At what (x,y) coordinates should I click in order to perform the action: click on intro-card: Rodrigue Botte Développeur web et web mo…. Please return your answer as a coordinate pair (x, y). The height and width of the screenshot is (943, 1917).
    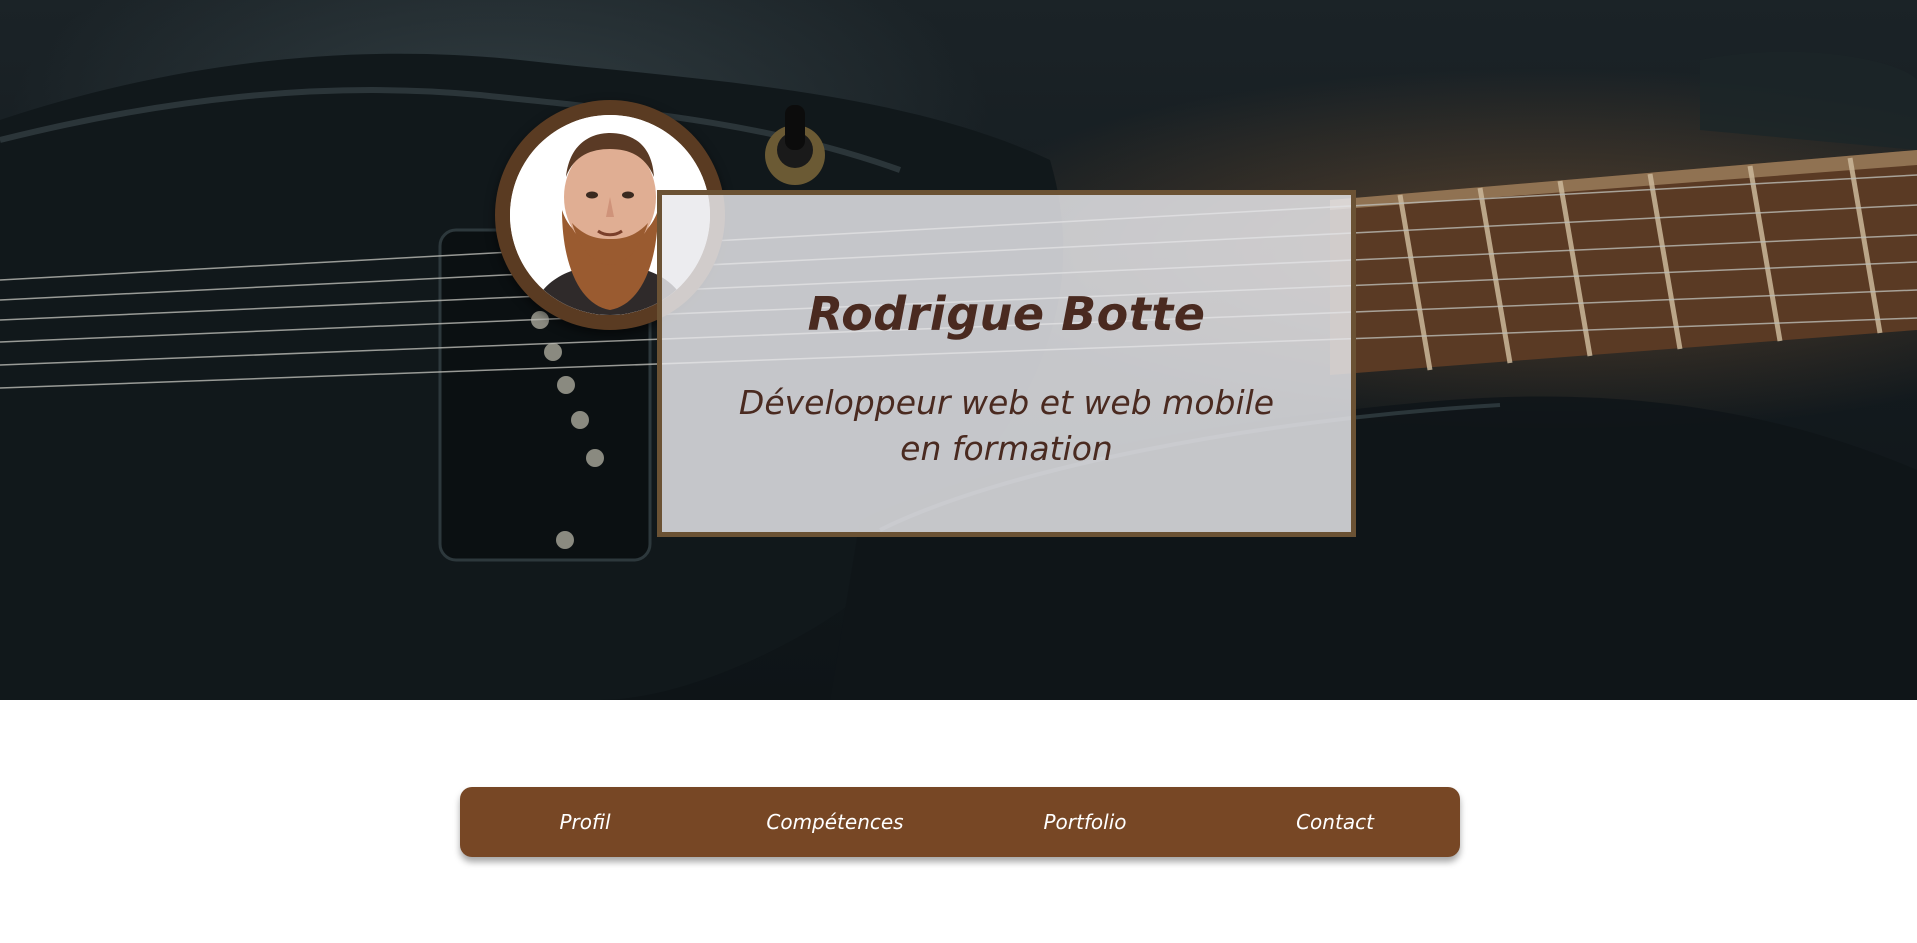
    Looking at the image, I should click on (1006, 363).